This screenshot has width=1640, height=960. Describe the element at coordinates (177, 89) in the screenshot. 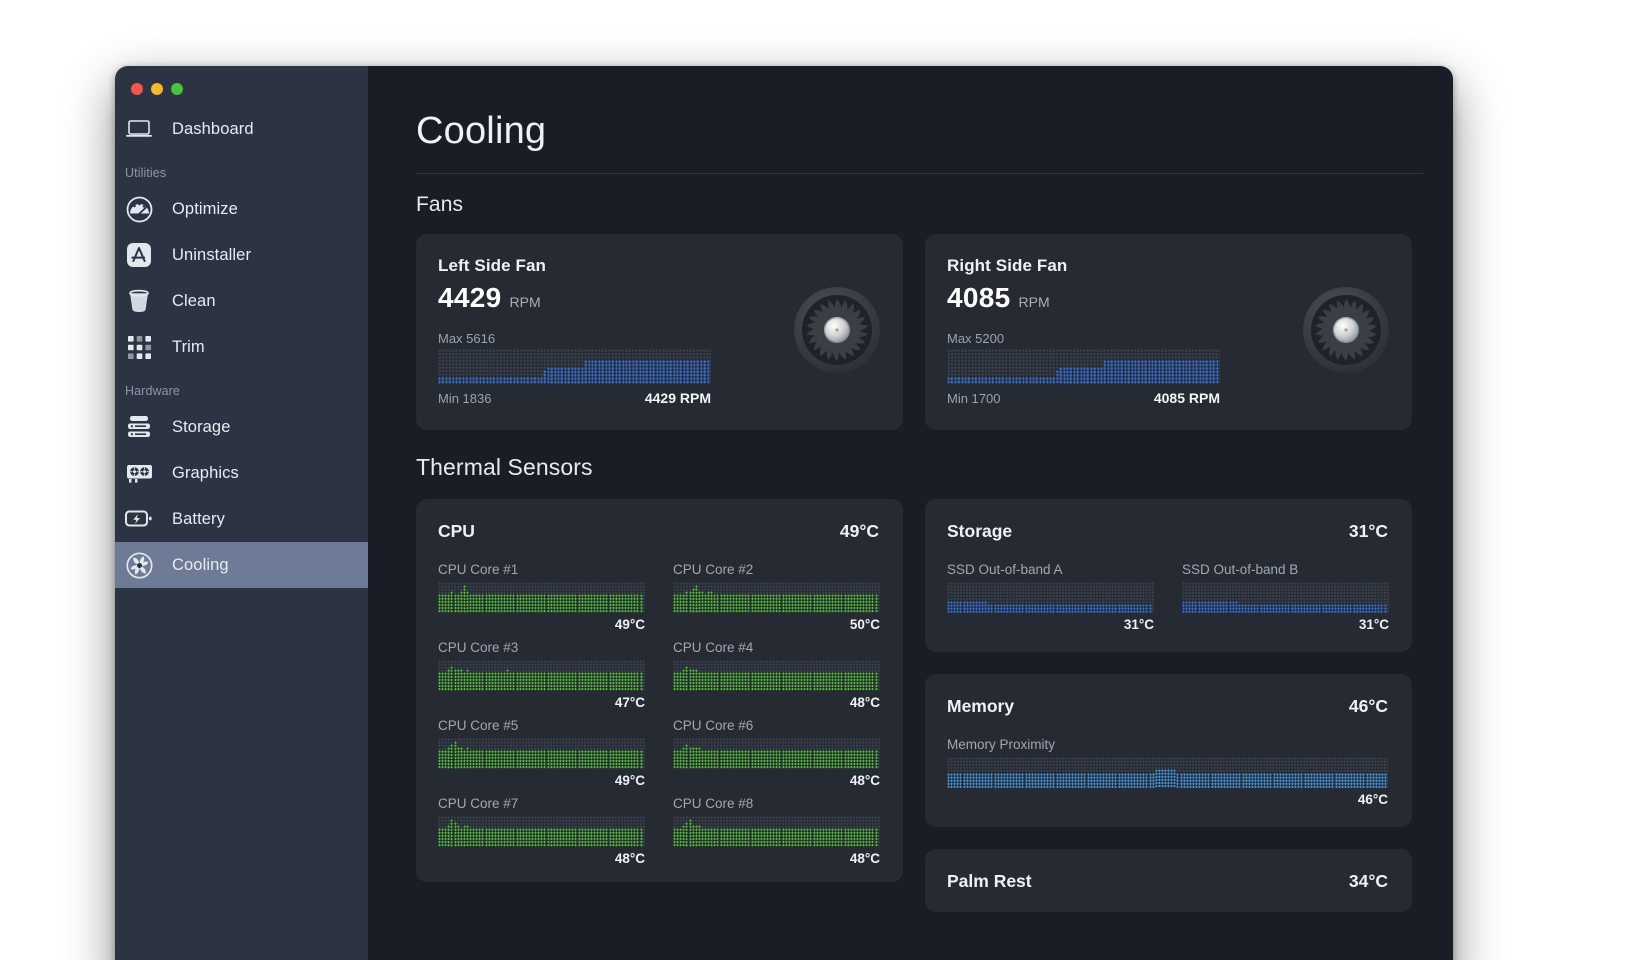

I see `zoom-button` at that location.